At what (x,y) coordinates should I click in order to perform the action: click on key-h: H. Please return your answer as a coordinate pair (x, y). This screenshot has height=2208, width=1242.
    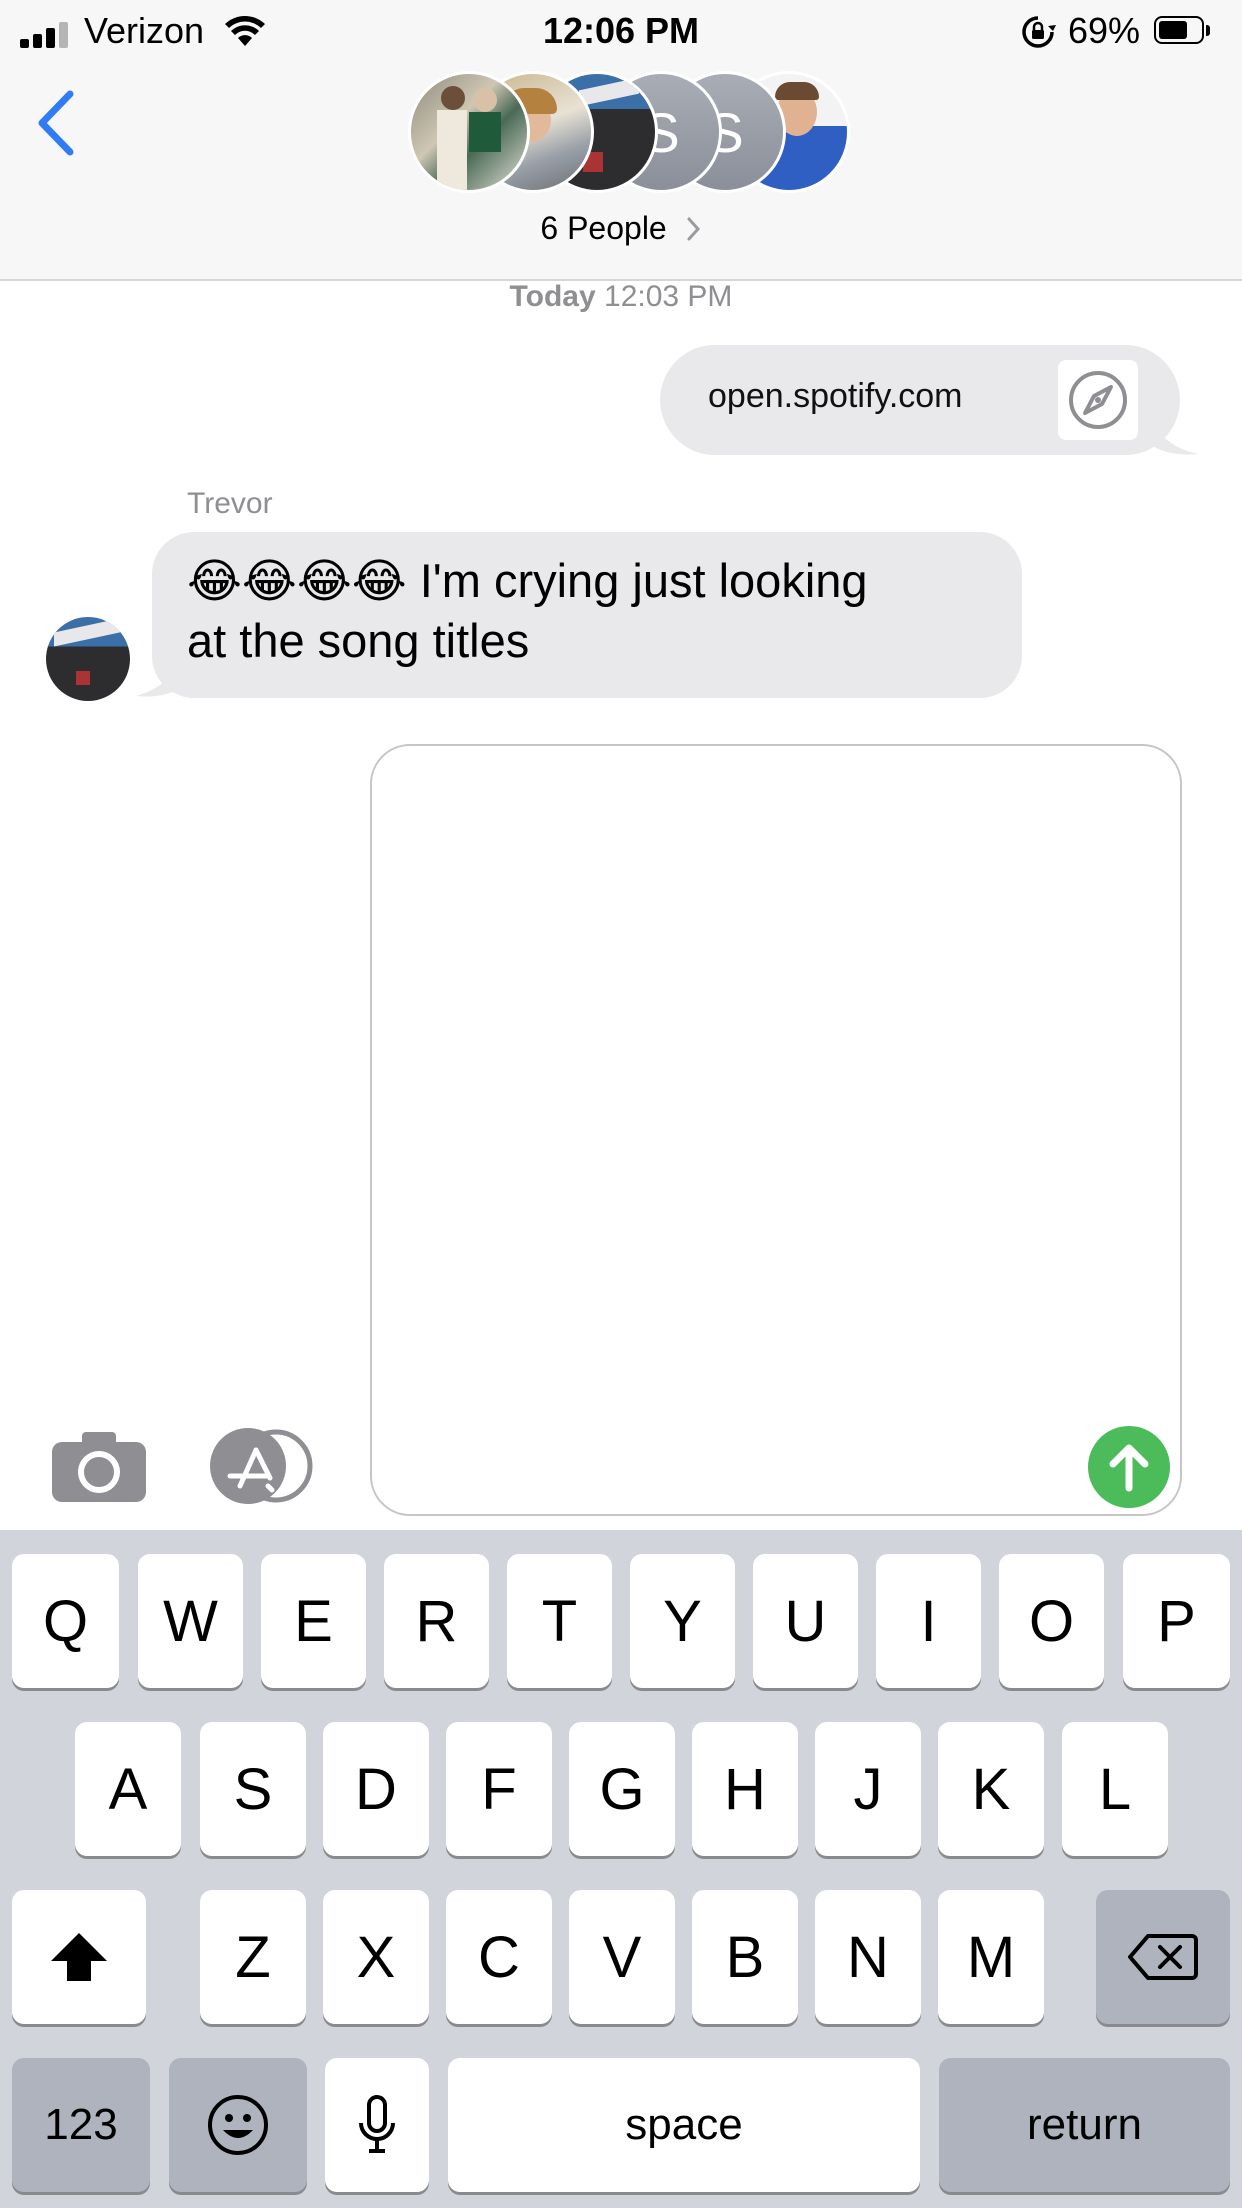
    Looking at the image, I should click on (745, 1789).